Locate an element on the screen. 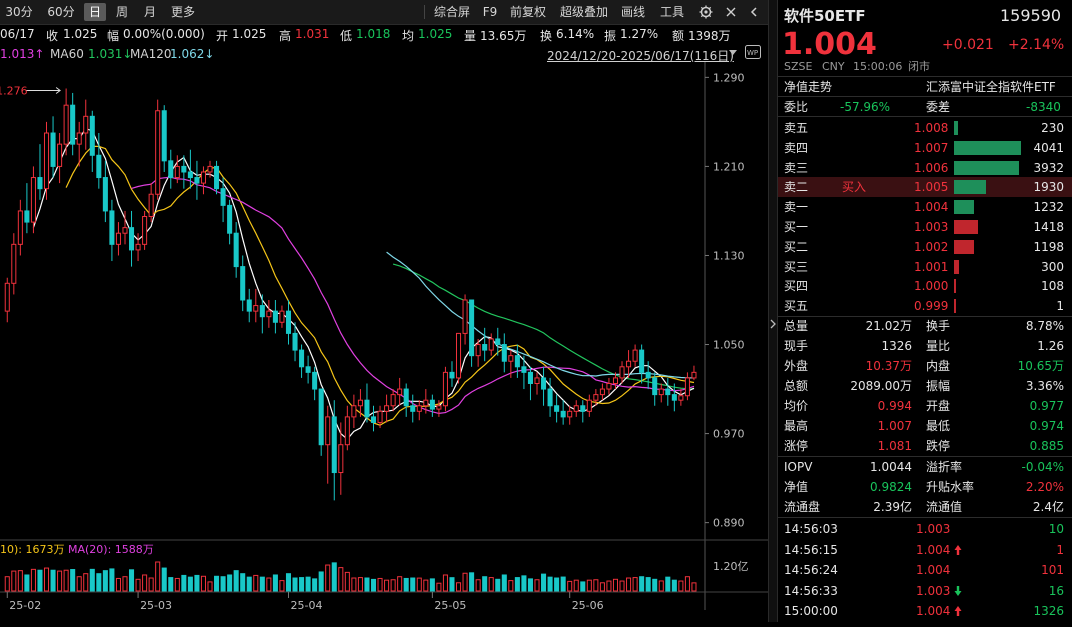  period-day-button: 日 is located at coordinates (95, 12).